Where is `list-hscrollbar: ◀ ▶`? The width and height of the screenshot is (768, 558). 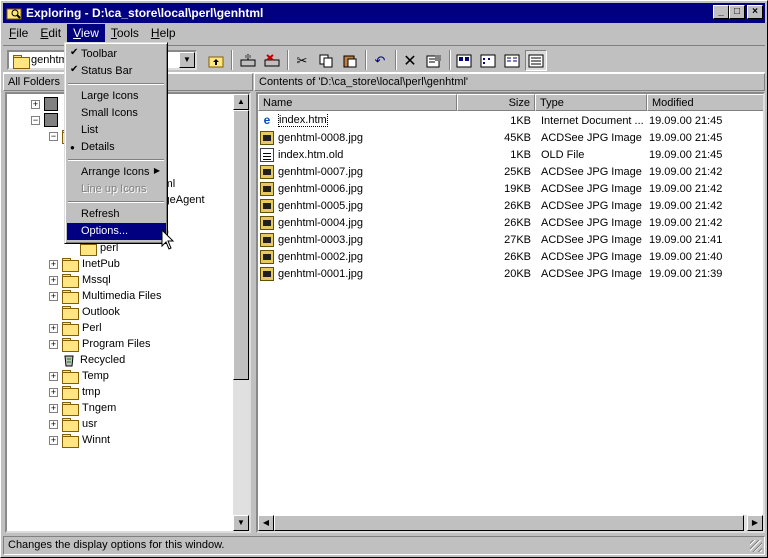 list-hscrollbar: ◀ ▶ is located at coordinates (510, 523).